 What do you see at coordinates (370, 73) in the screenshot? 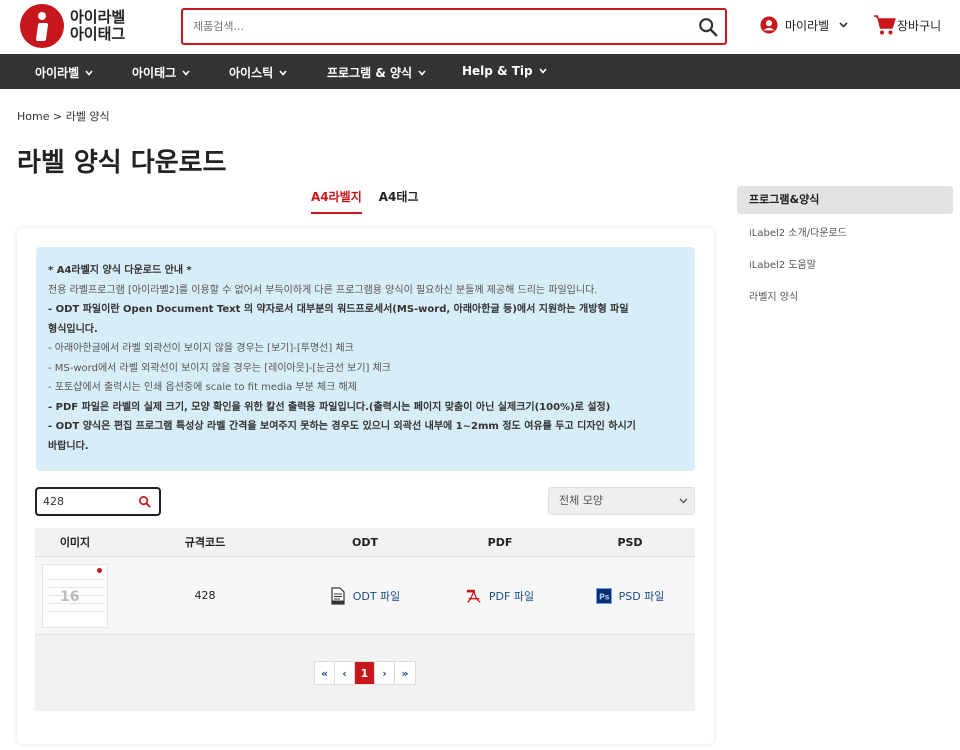
I see `nav-item-label: 프로그램 & 양식` at bounding box center [370, 73].